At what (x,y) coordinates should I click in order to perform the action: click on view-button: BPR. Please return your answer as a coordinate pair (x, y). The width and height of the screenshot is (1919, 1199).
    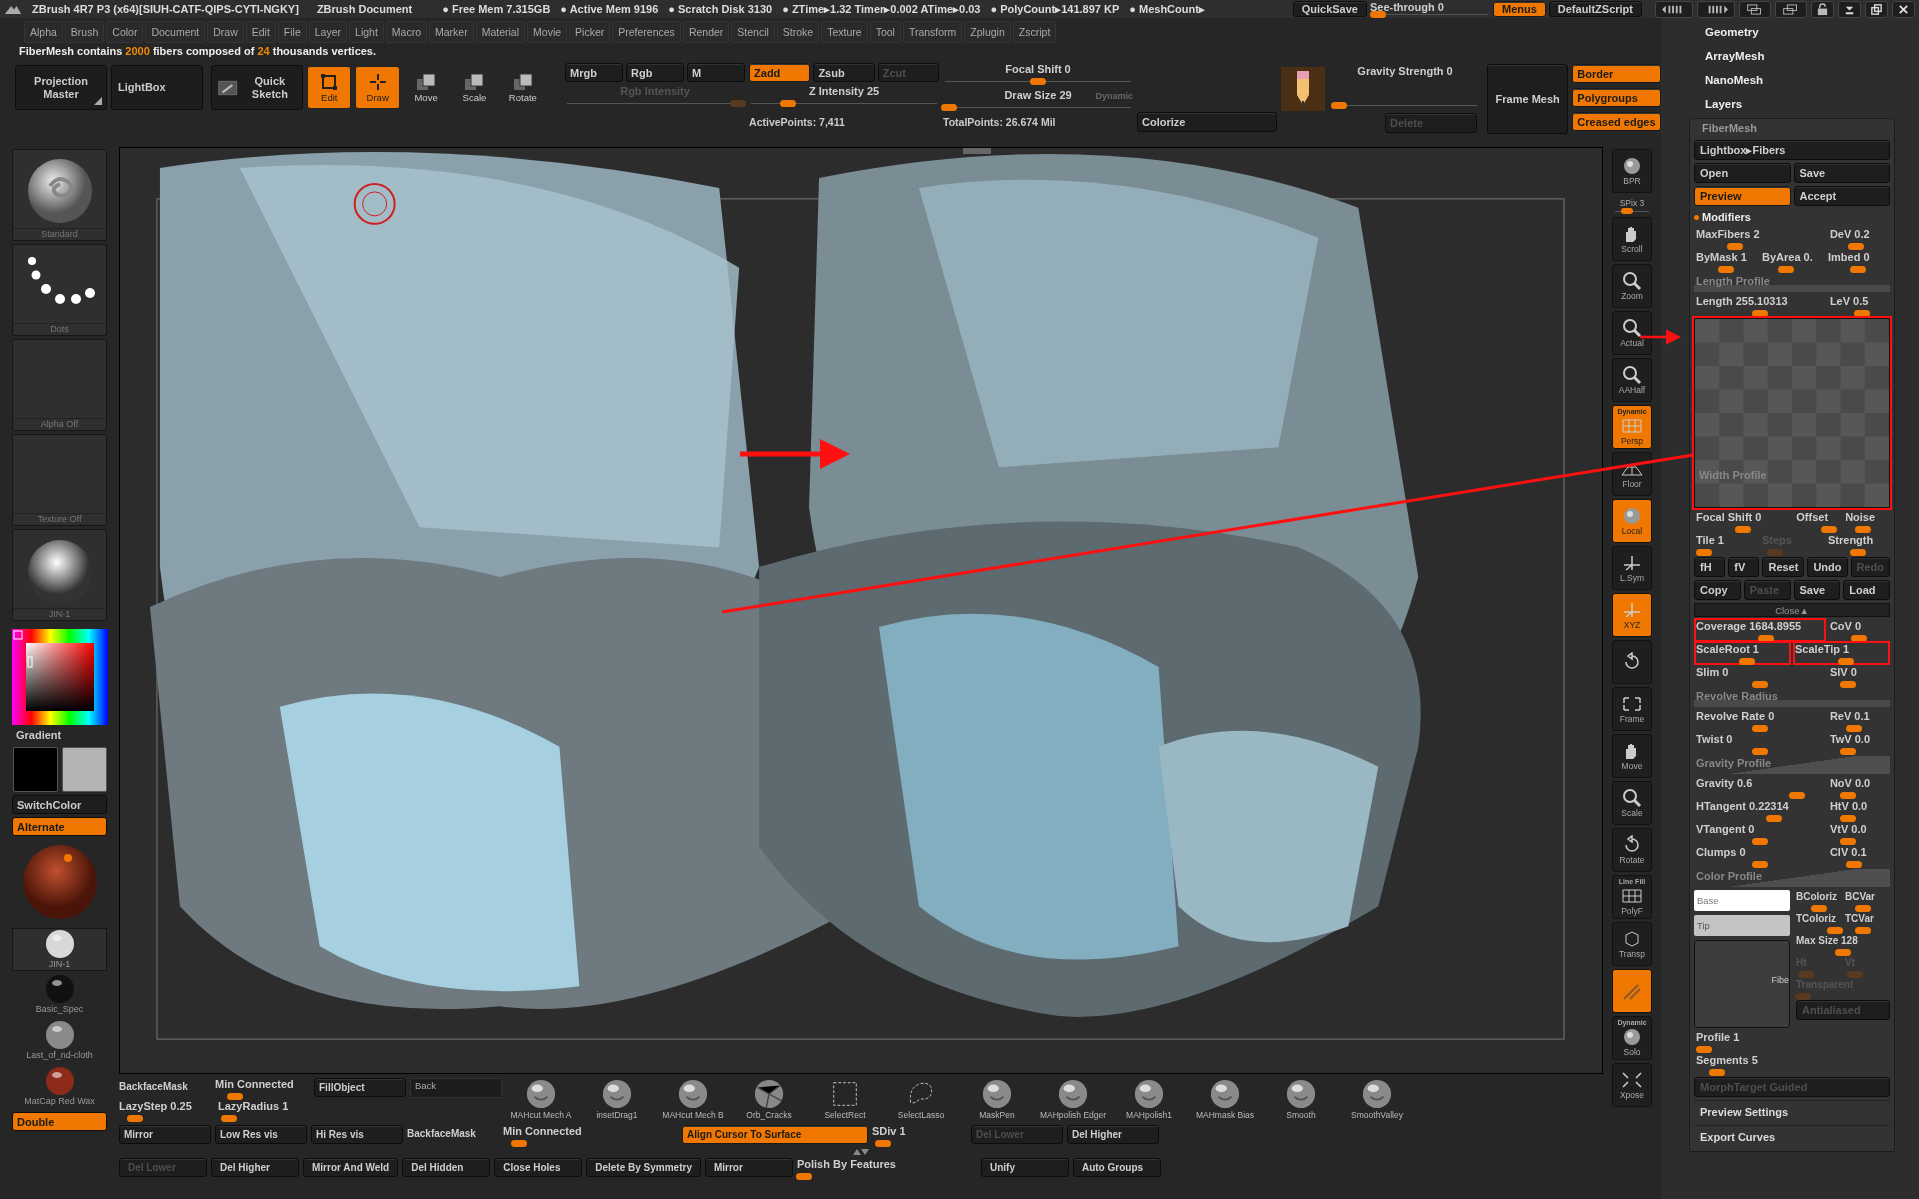
    Looking at the image, I should click on (1632, 171).